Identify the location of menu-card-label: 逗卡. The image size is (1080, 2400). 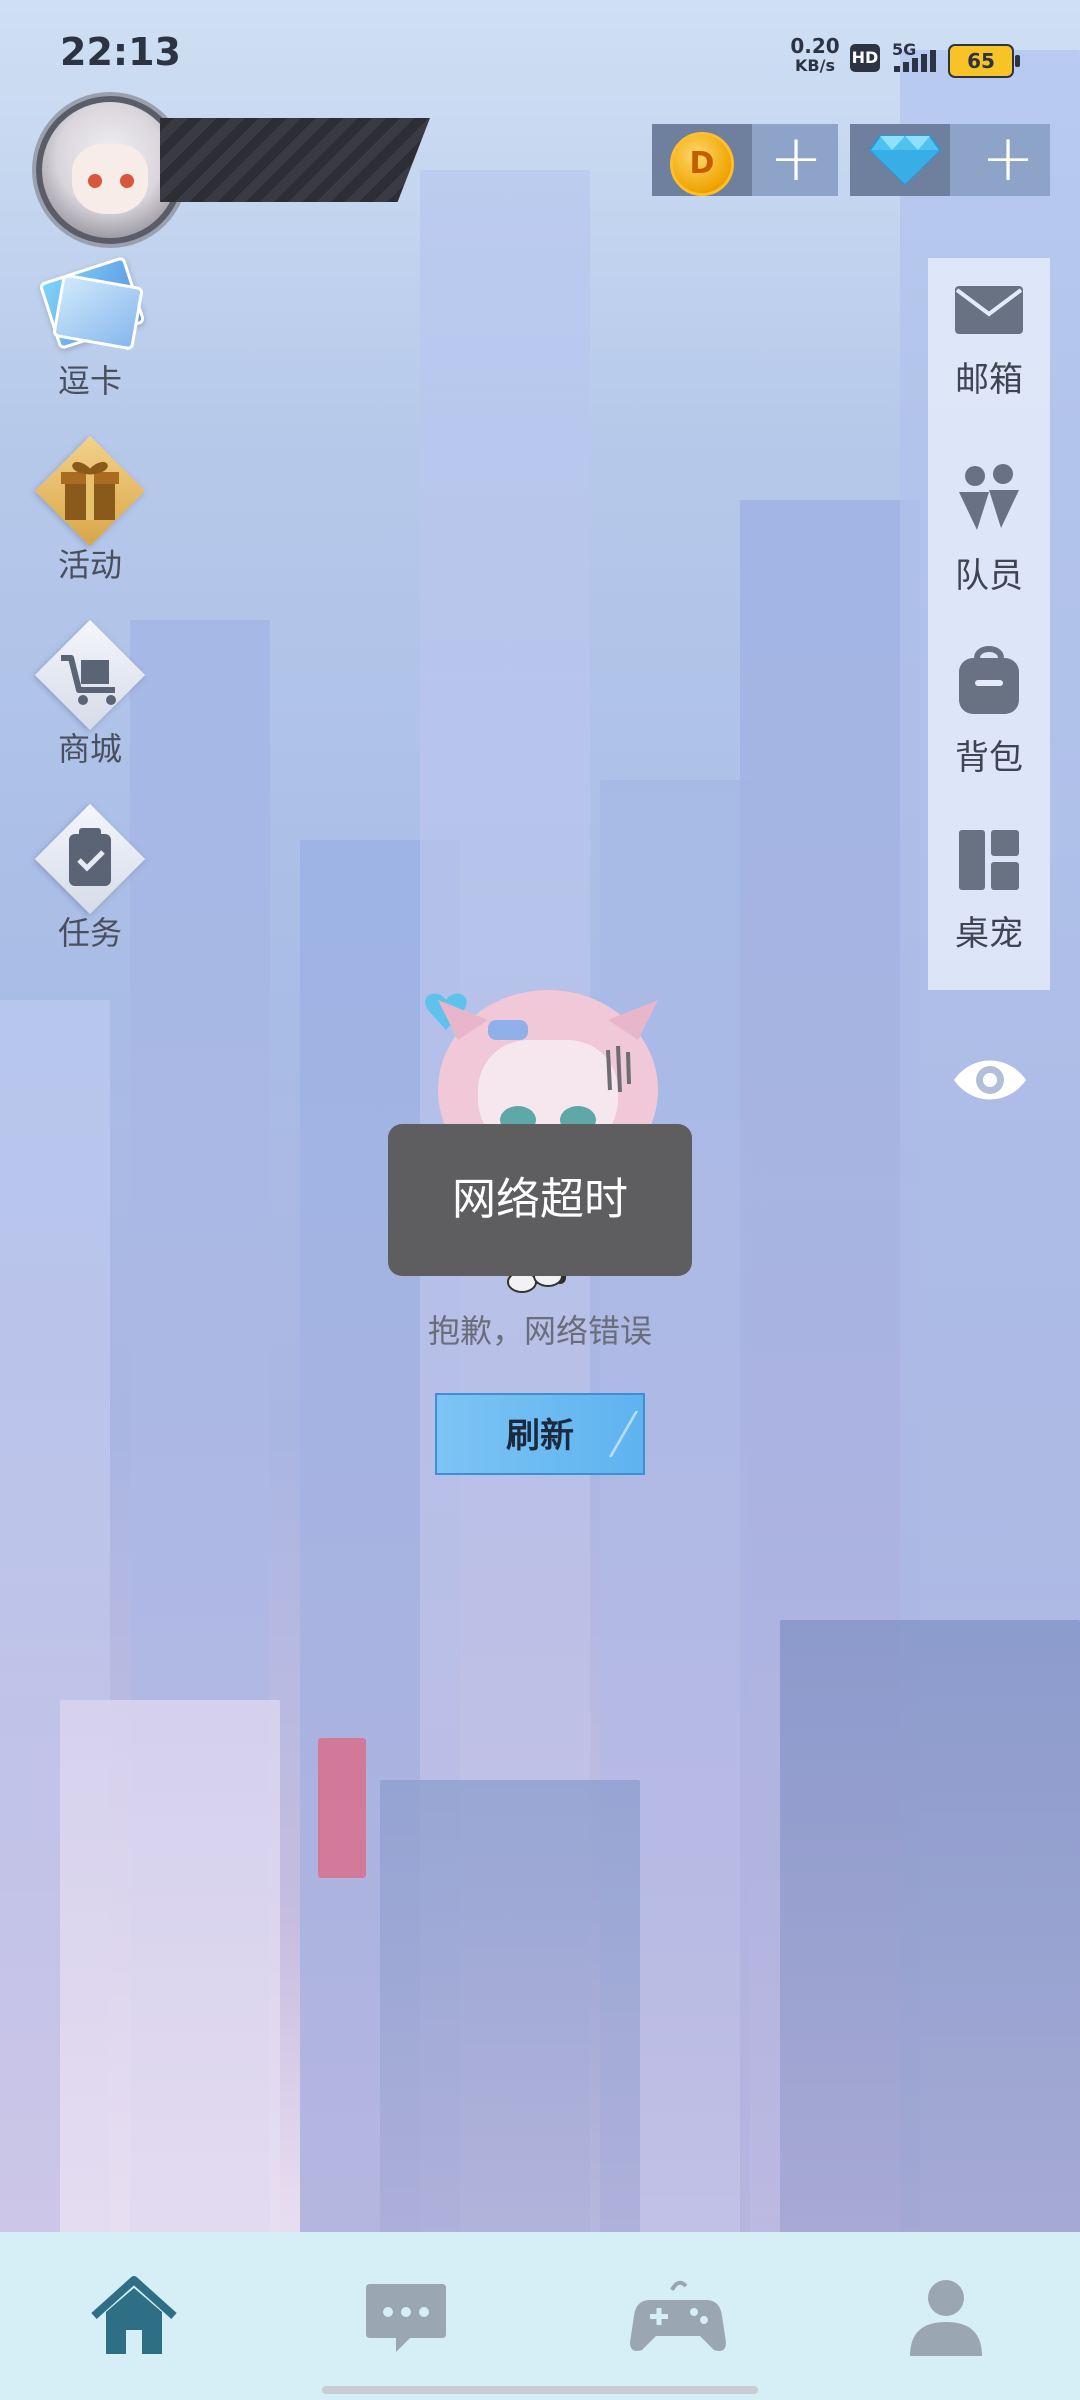
(89, 381).